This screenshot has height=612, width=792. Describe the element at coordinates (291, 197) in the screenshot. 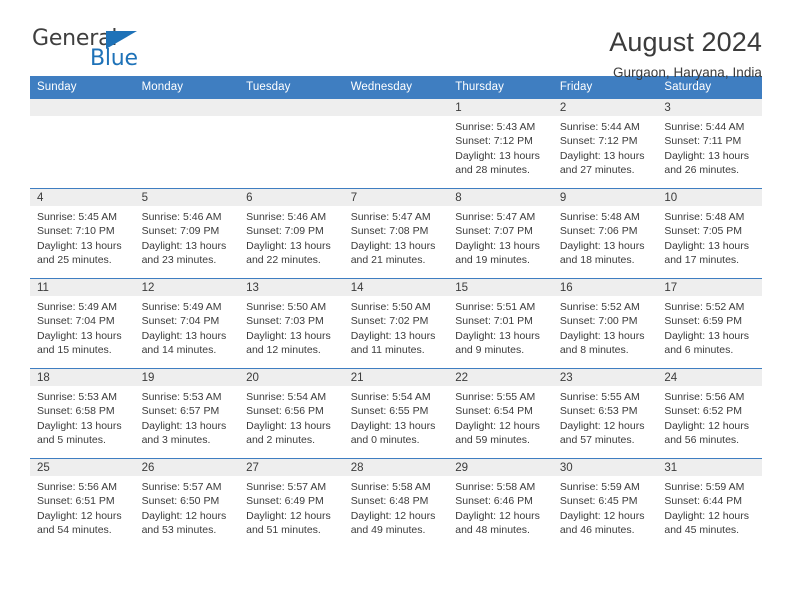

I see `day-number: 6` at that location.